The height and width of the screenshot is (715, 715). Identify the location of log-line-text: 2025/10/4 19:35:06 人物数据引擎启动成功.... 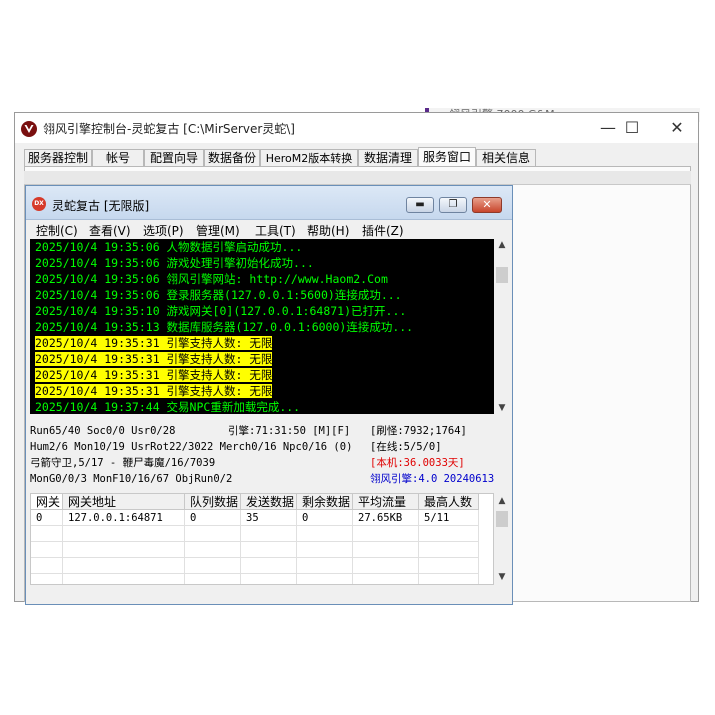
(169, 247).